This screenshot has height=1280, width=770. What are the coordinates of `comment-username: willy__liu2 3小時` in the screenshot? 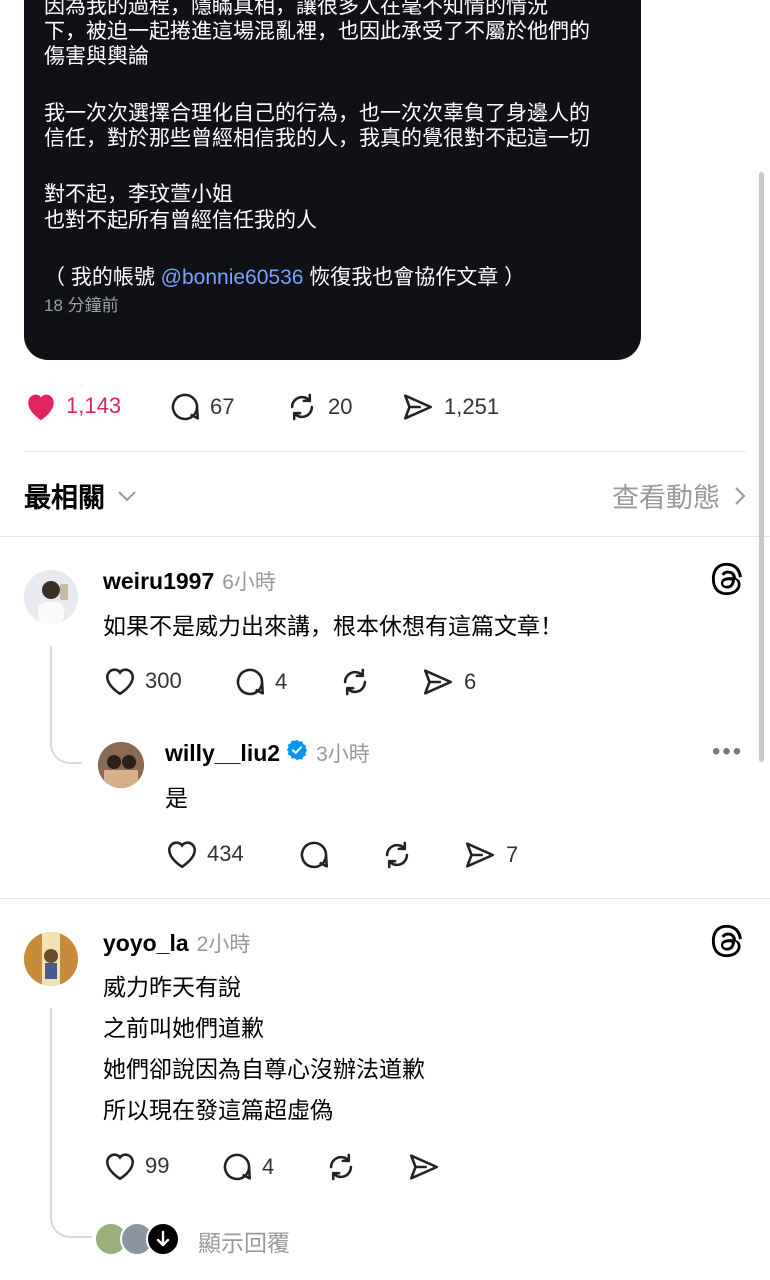 It's located at (267, 753).